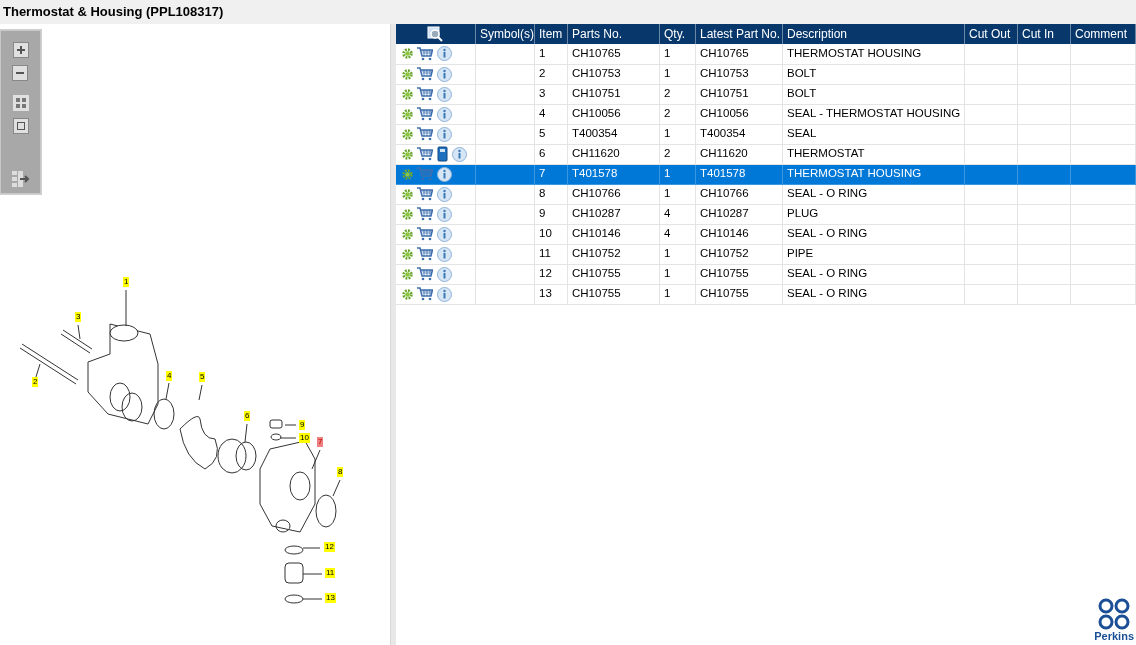  I want to click on table-row: 8 CH10766 1 CH10766 SEAL - O RING, so click(765, 194).